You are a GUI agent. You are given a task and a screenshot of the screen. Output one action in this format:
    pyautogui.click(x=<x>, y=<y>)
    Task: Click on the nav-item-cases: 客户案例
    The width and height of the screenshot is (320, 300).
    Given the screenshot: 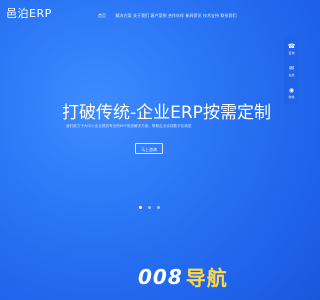 What is the action you would take?
    pyautogui.click(x=160, y=16)
    